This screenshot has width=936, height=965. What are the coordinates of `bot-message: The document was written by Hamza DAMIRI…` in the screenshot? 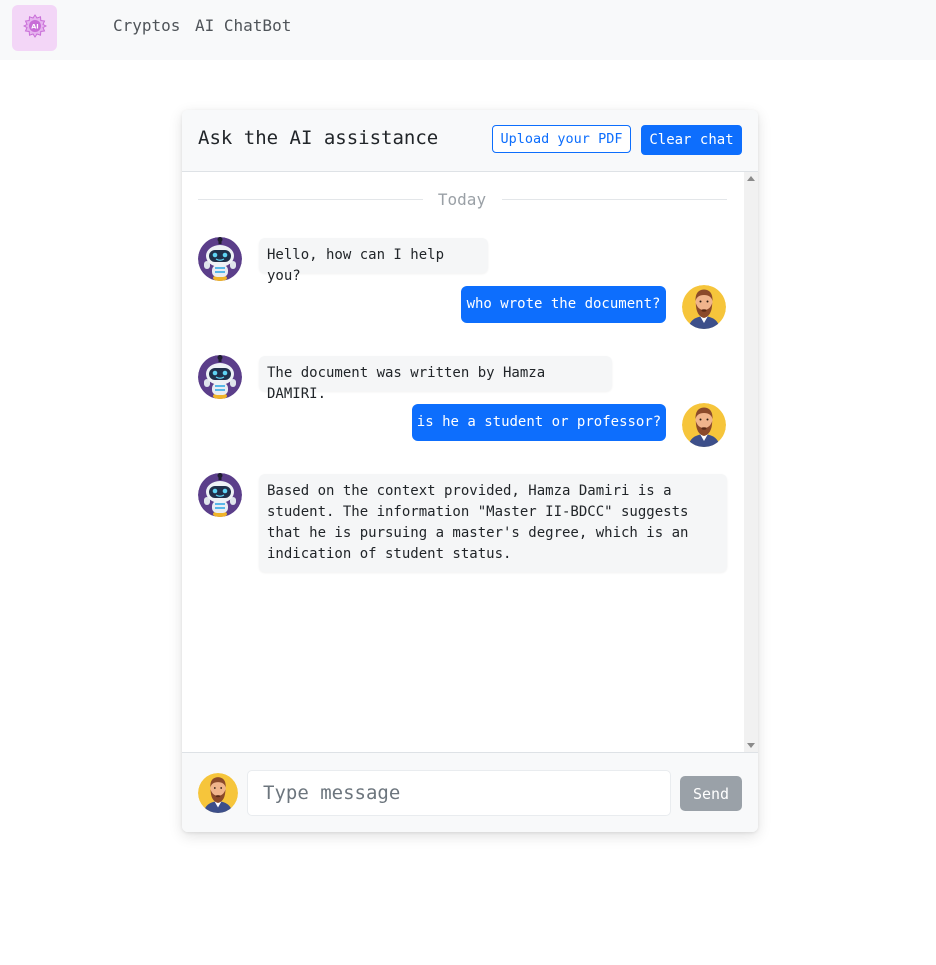 It's located at (435, 379).